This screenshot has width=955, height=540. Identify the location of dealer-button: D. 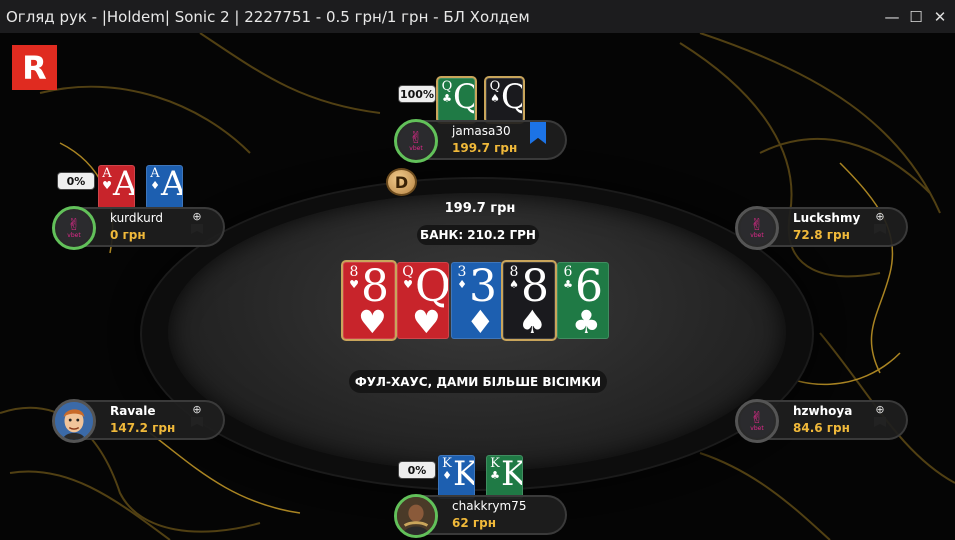
(401, 182).